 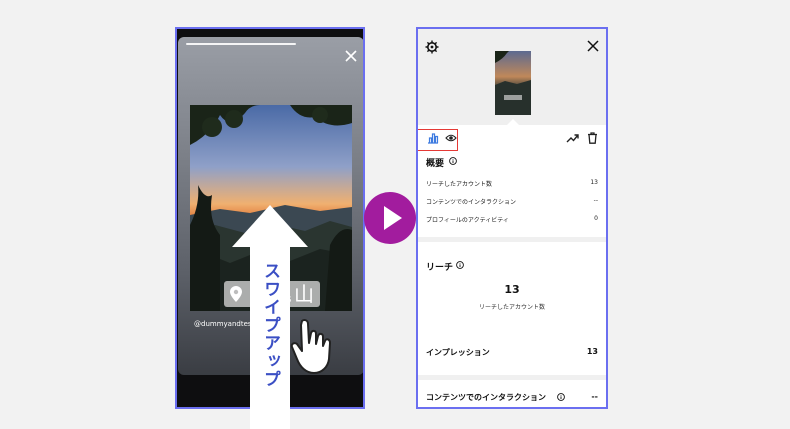 I want to click on overview-row-label: コンテンツでのインタラクション, so click(x=471, y=202).